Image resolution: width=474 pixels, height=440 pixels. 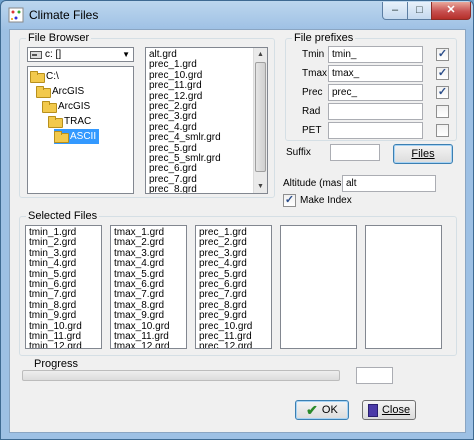 I want to click on chevron-down-icon: ▼, so click(x=126, y=54).